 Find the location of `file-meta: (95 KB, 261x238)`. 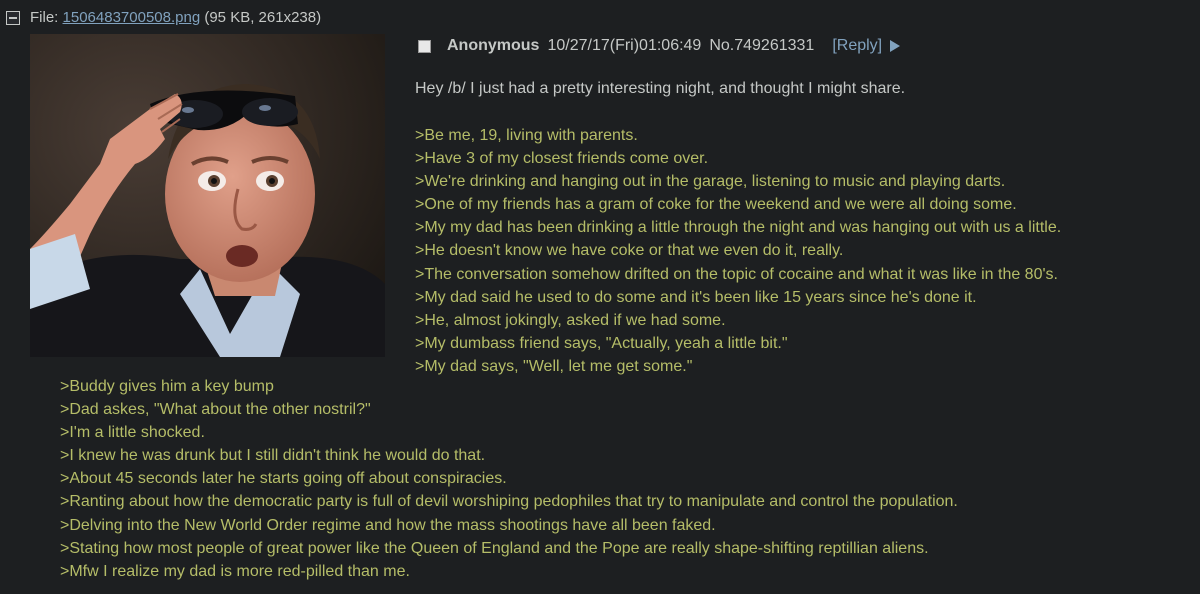

file-meta: (95 KB, 261x238) is located at coordinates (263, 17).